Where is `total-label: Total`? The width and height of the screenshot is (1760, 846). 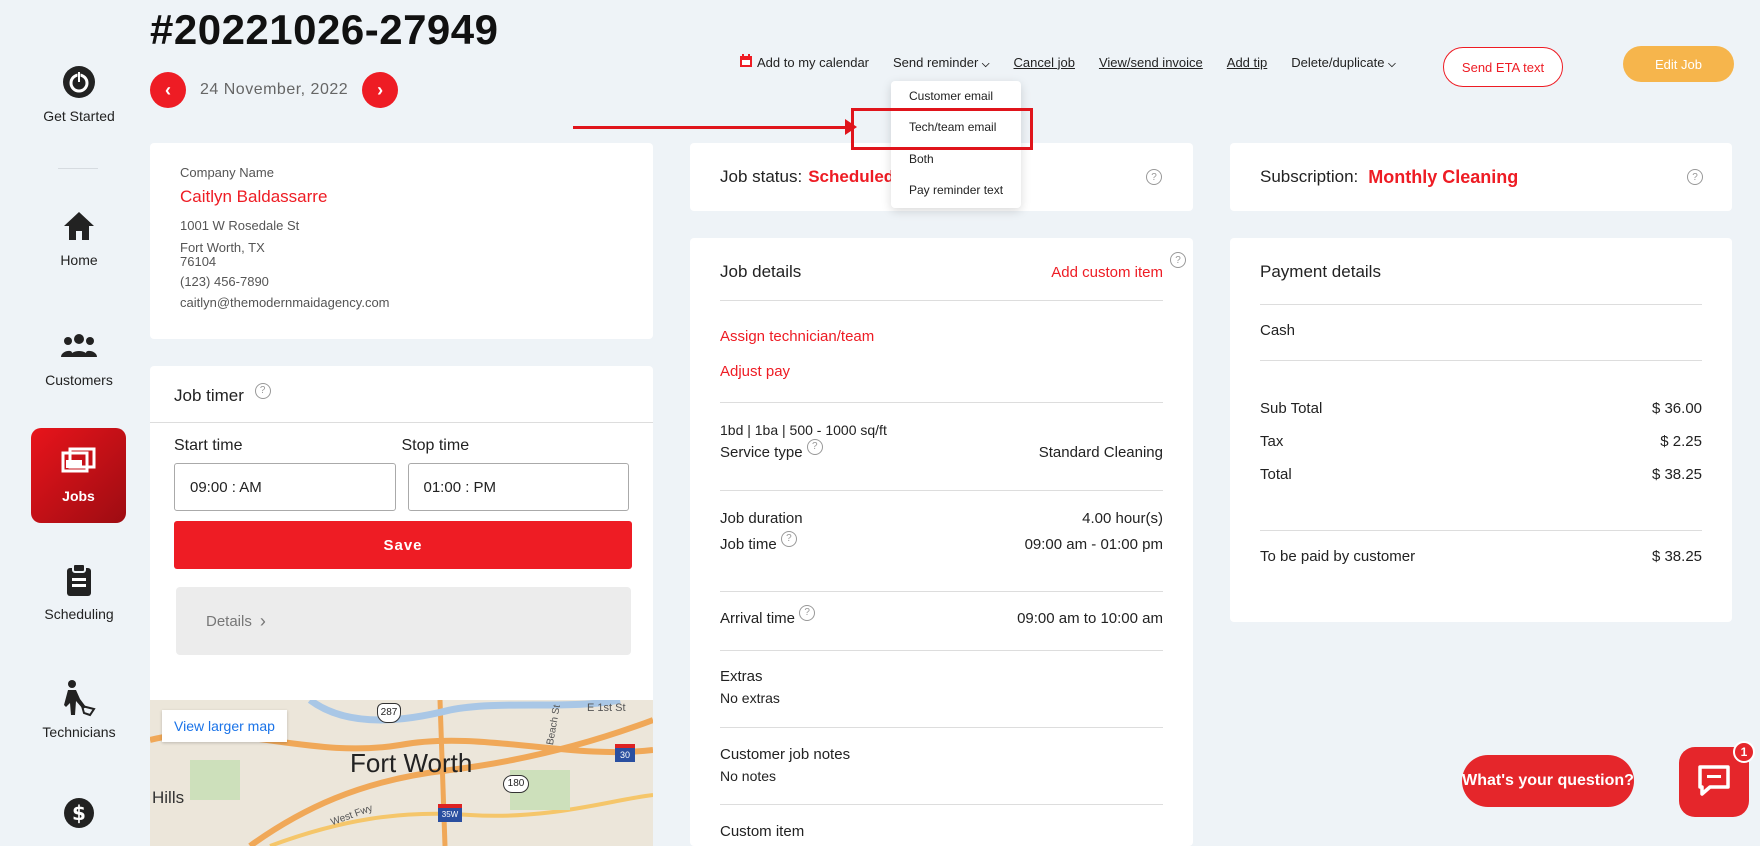
total-label: Total is located at coordinates (1276, 474).